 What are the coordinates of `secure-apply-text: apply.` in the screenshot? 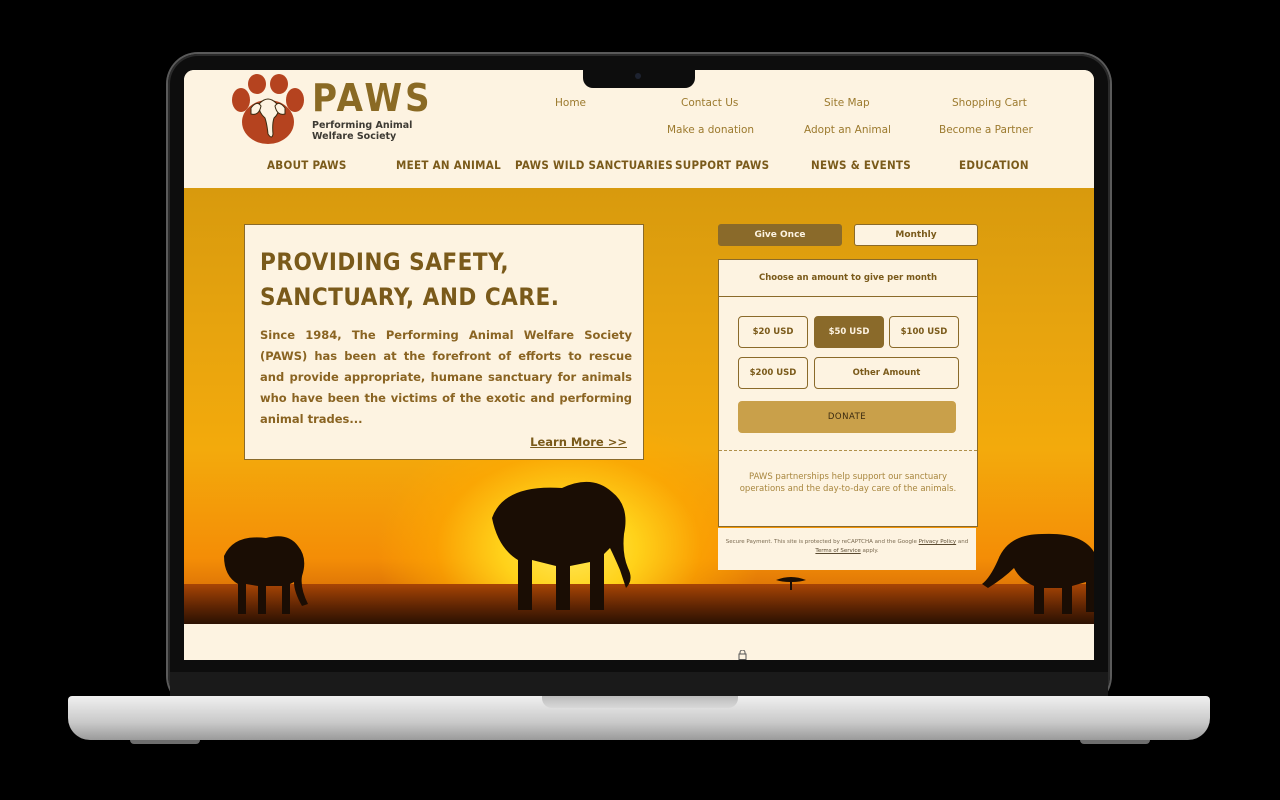 It's located at (870, 551).